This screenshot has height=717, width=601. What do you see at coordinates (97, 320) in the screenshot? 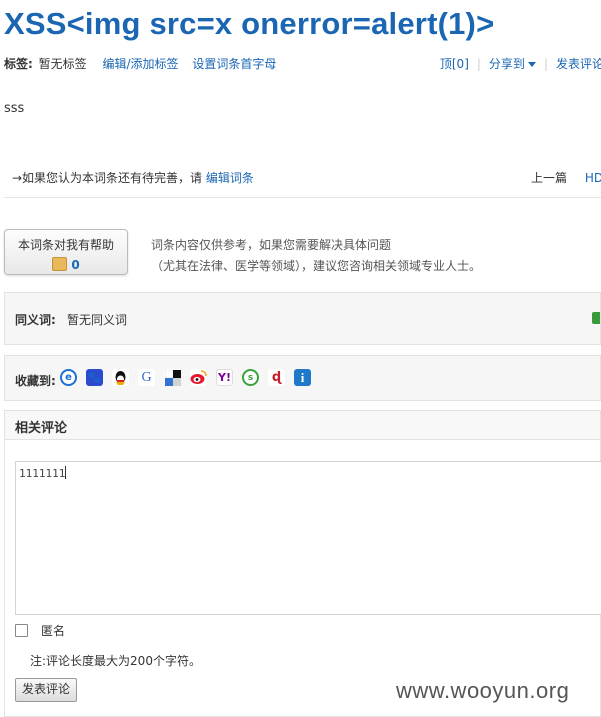
I see `synonyms-value: 暂无同义词` at bounding box center [97, 320].